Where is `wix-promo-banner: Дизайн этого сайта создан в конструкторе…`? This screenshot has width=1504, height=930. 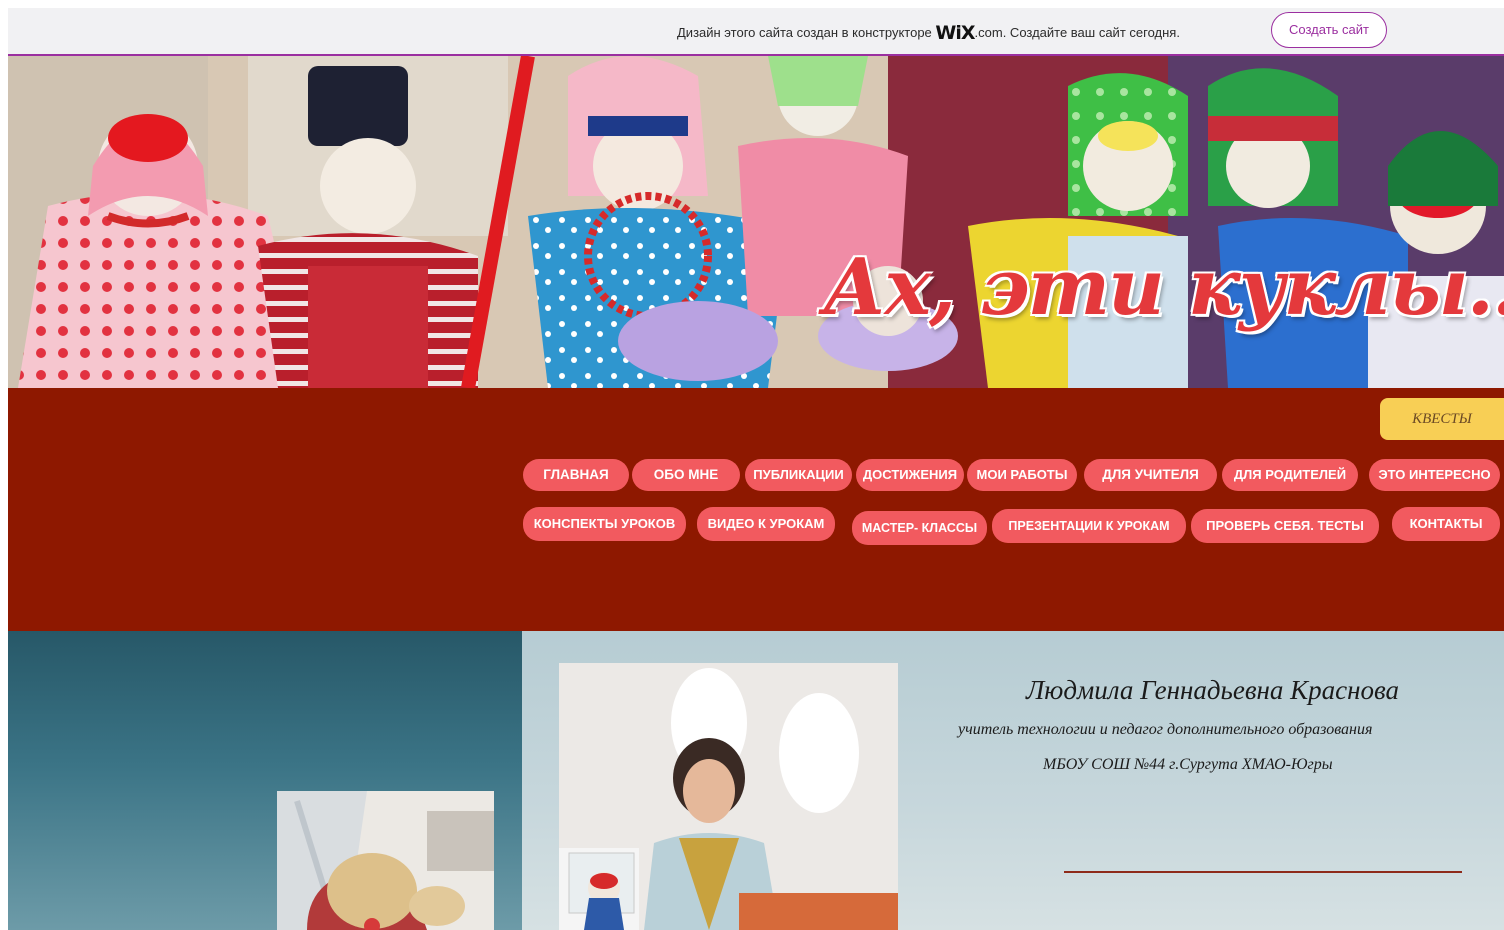 wix-promo-banner: Дизайн этого сайта создан в конструкторе… is located at coordinates (756, 32).